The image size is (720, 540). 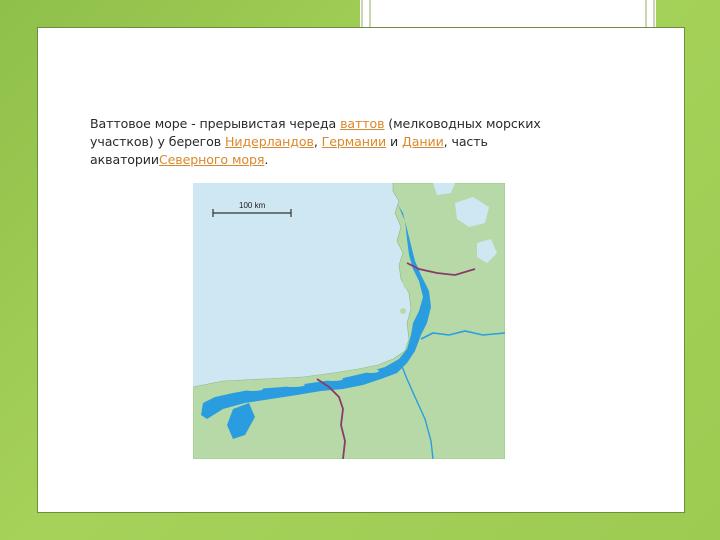 What do you see at coordinates (215, 123) in the screenshot?
I see `text-part: Ваттовое море - прерывистая череда` at bounding box center [215, 123].